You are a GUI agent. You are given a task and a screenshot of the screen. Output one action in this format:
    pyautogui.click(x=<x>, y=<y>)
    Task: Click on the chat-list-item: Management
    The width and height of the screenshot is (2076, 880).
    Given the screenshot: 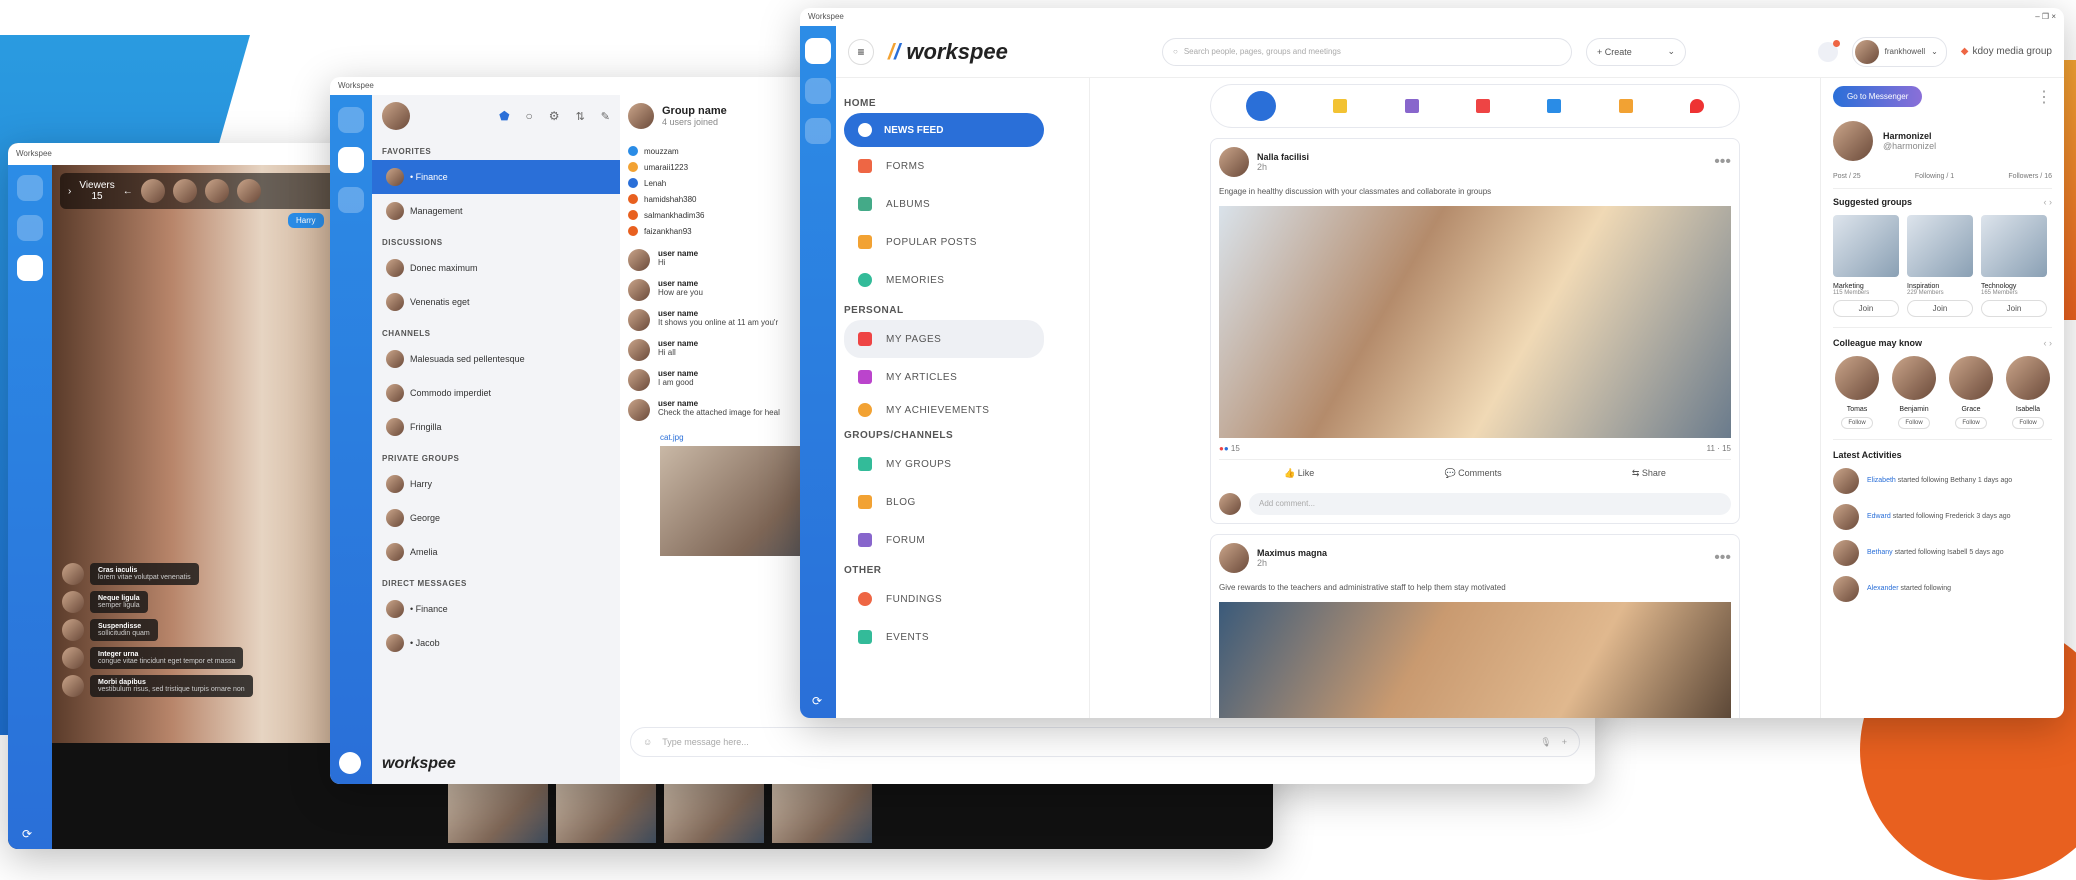 What is the action you would take?
    pyautogui.click(x=496, y=211)
    